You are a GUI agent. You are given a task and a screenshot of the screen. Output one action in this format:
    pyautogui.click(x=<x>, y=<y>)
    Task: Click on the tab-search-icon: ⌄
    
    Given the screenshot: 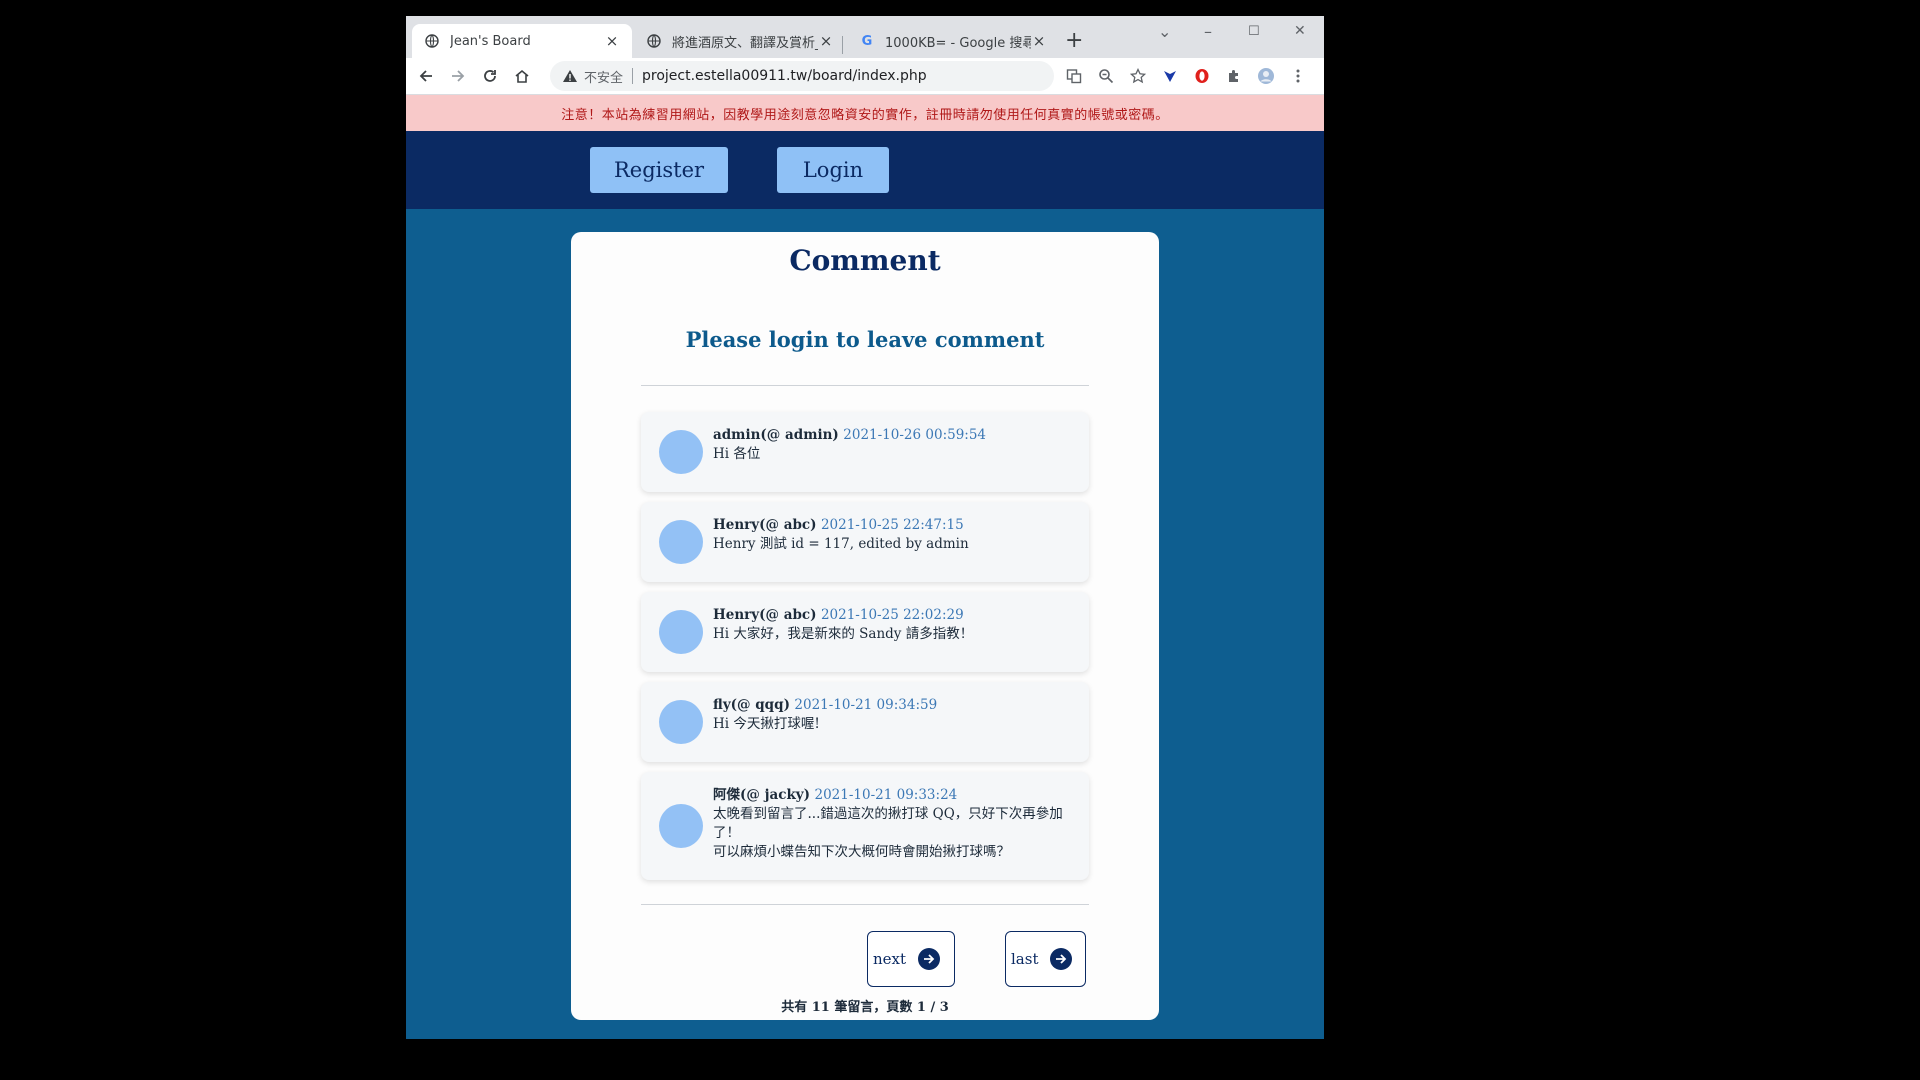 What is the action you would take?
    pyautogui.click(x=1164, y=31)
    